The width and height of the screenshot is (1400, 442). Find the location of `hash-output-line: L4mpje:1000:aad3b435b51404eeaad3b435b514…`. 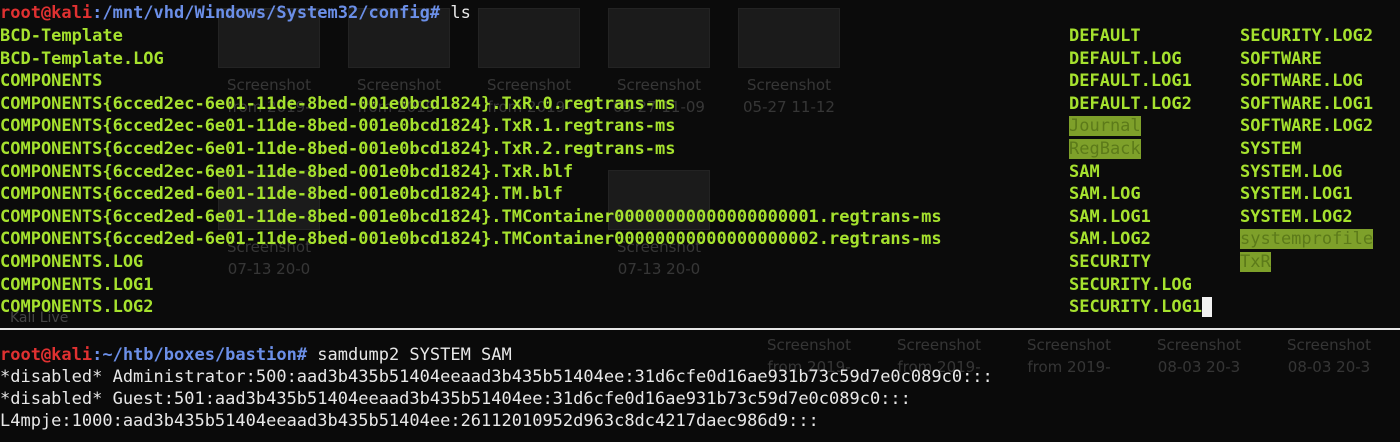

hash-output-line: L4mpje:1000:aad3b435b51404eeaad3b435b514… is located at coordinates (409, 421).